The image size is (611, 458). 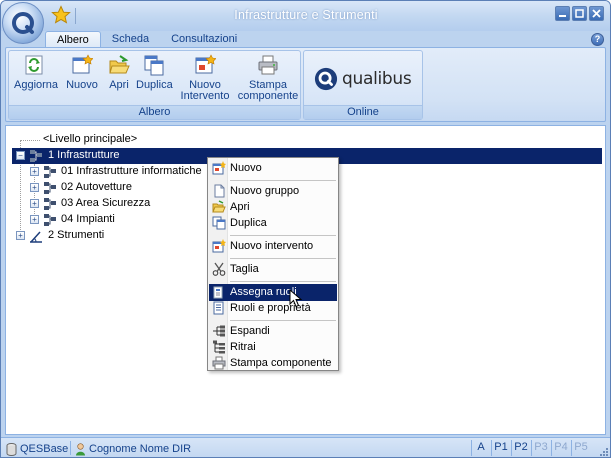 What do you see at coordinates (265, 191) in the screenshot?
I see `menu-item-label: Nuovo gruppo` at bounding box center [265, 191].